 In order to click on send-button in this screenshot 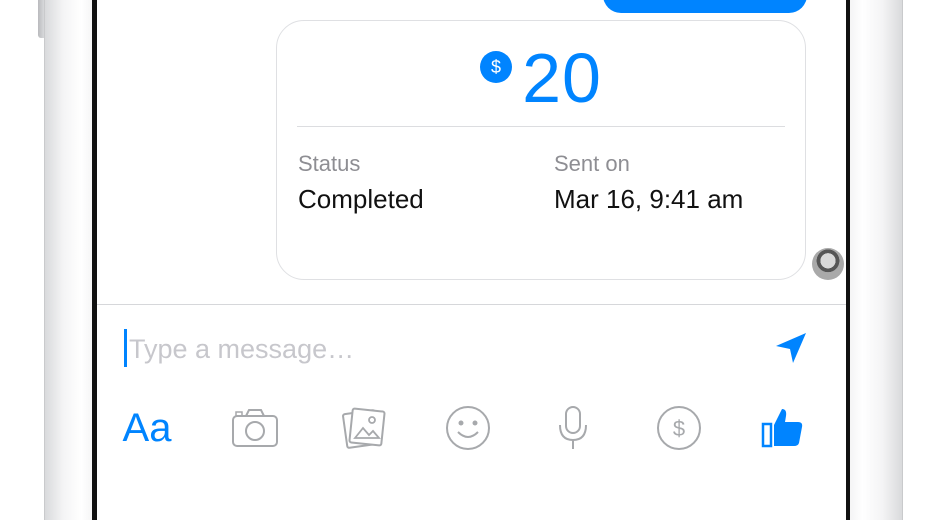, I will do `click(791, 348)`.